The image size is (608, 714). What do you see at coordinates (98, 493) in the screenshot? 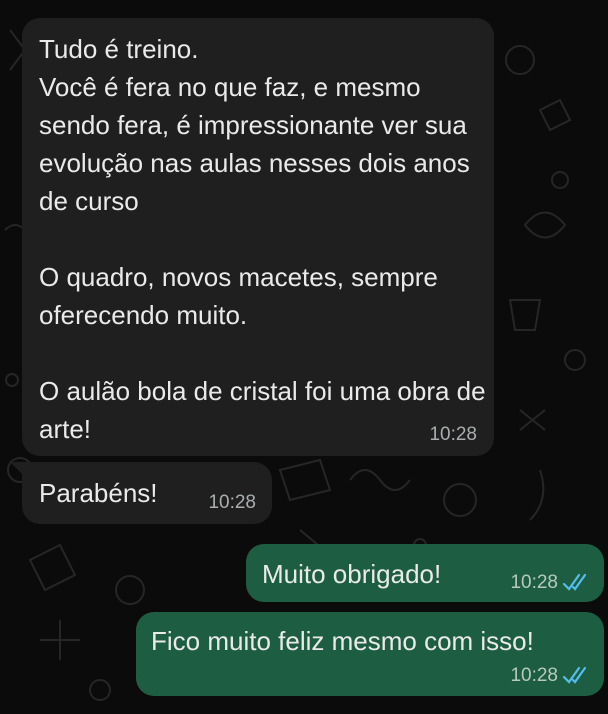
I see `message-text: Parabéns!` at bounding box center [98, 493].